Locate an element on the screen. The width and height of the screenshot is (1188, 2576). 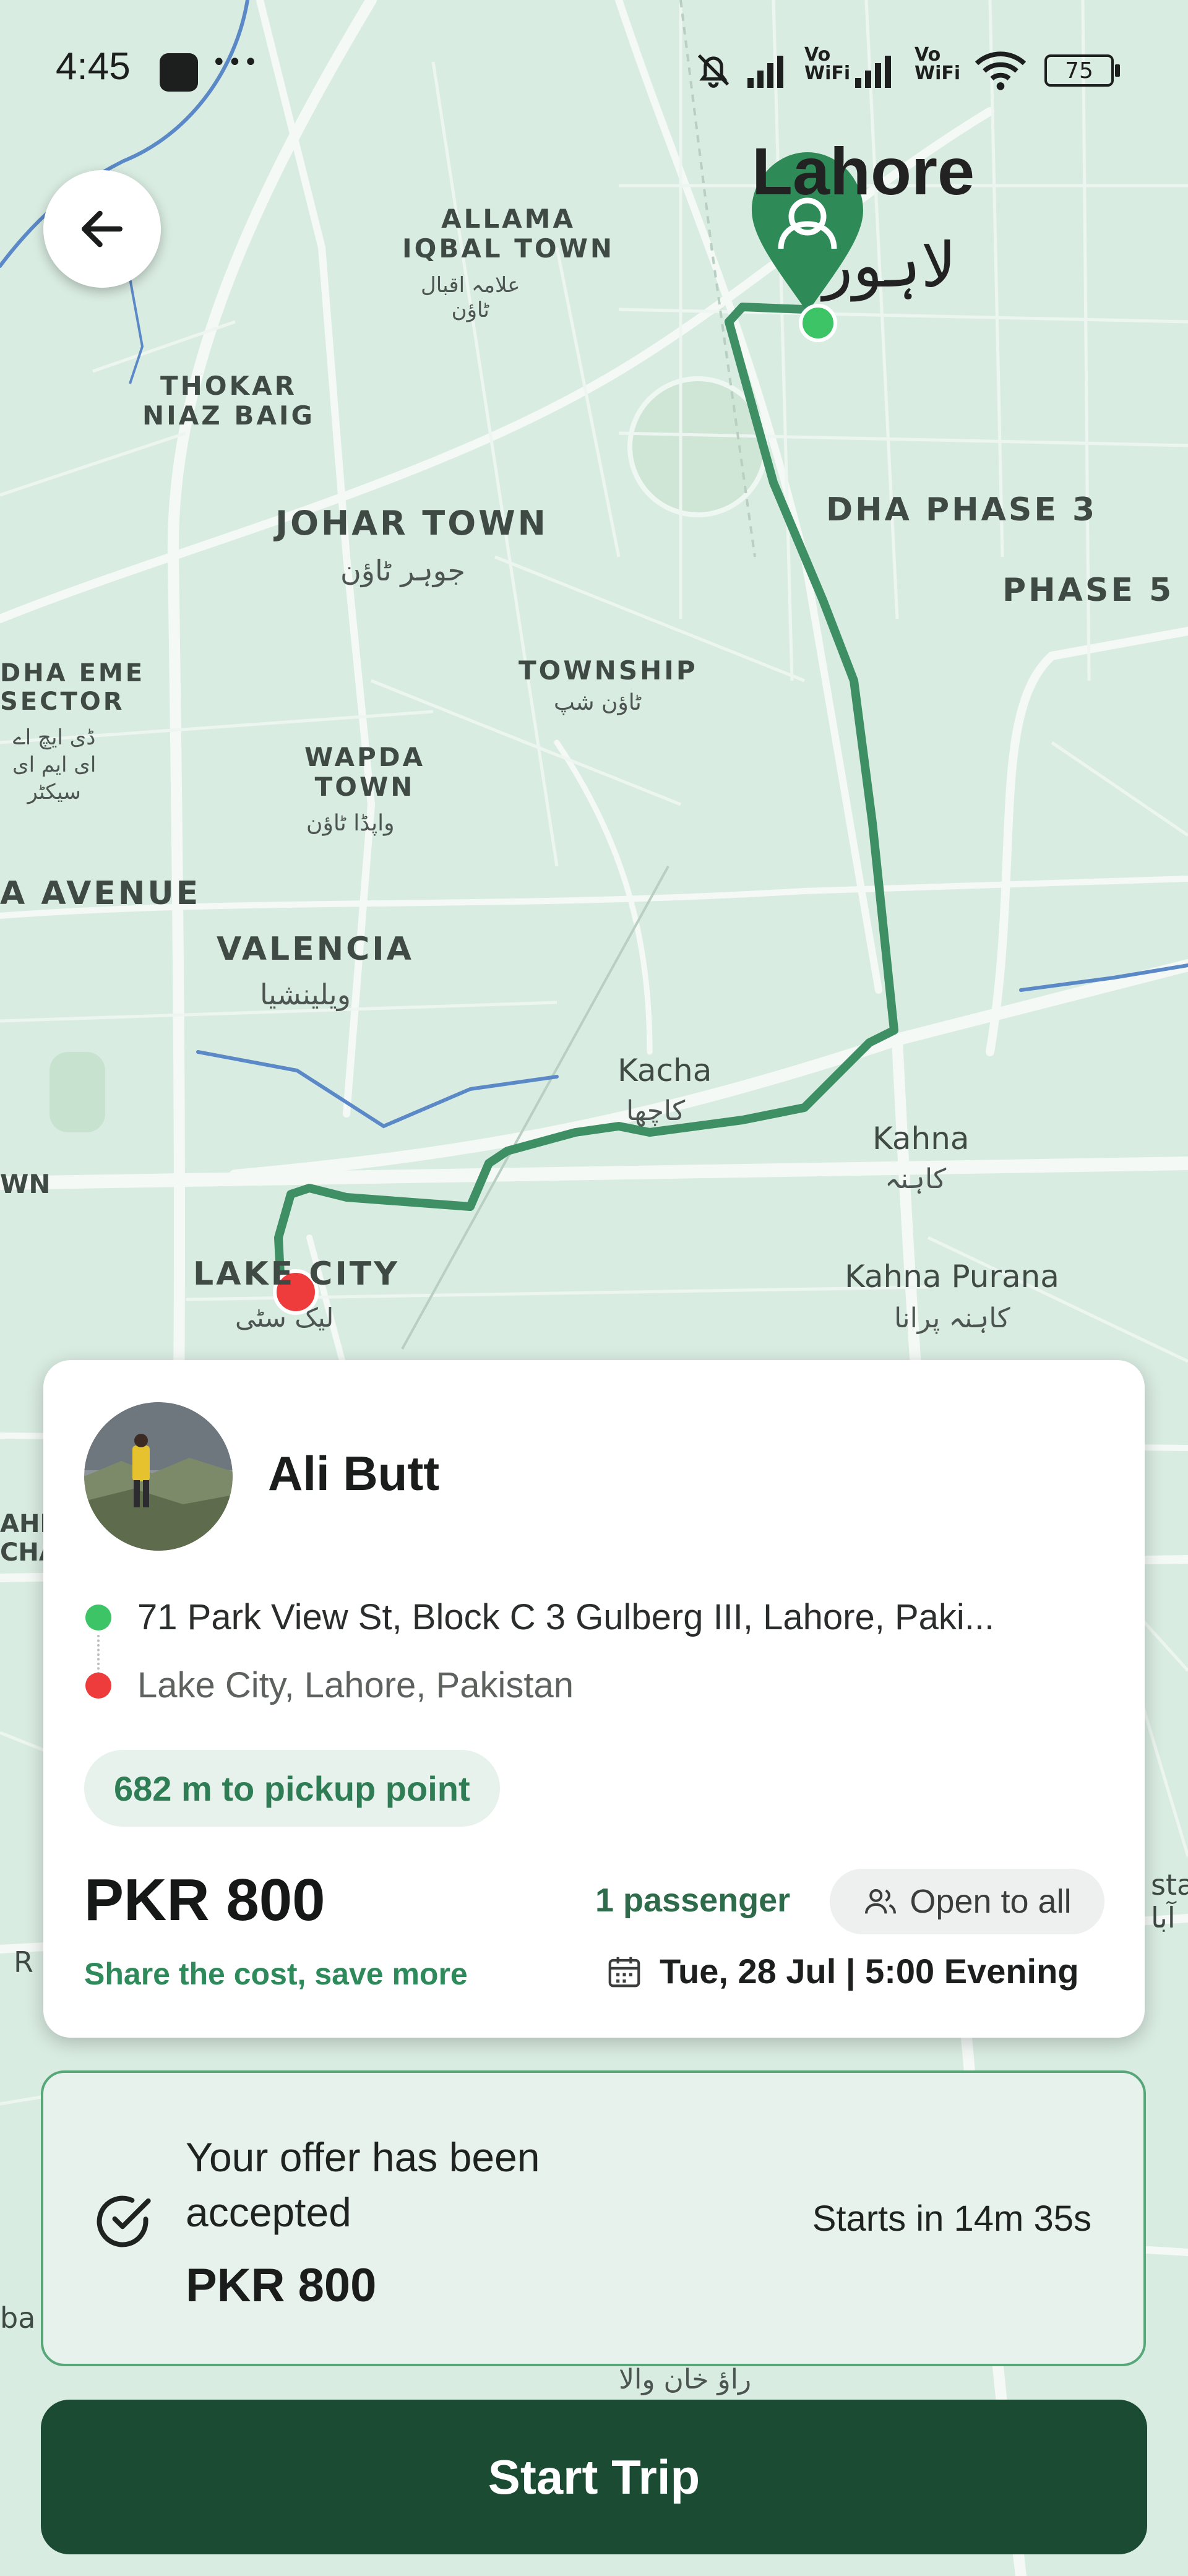
map-label-lake-city-urdu: لیک سٹی is located at coordinates (284, 1318).